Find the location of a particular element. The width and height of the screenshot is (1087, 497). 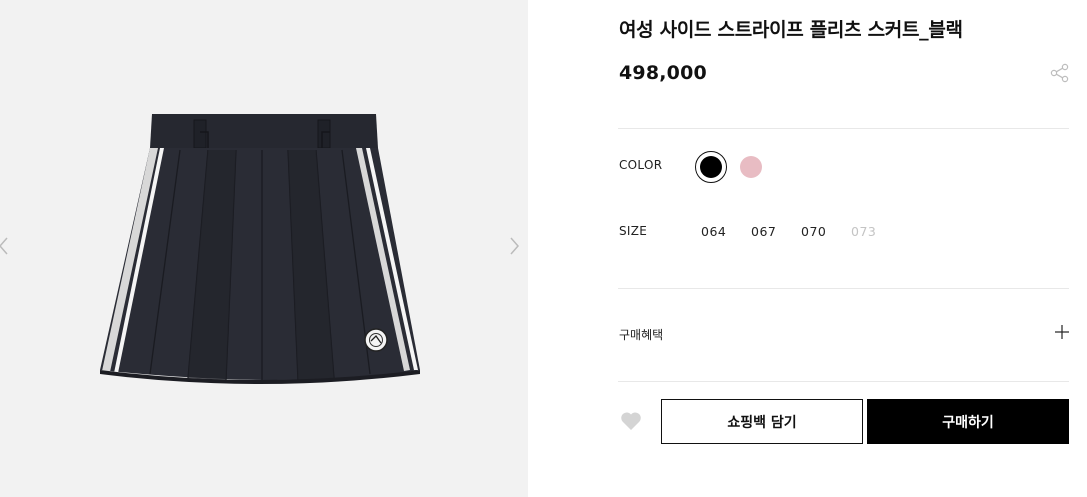

purchase-benefit-label: 구매혜택 is located at coordinates (641, 334).